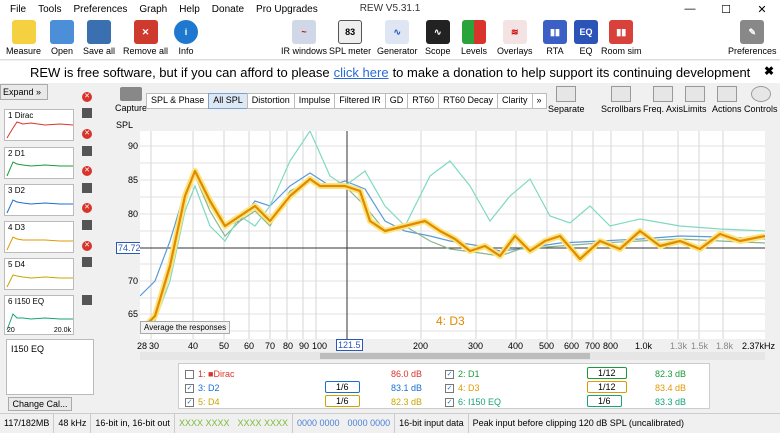 The image size is (780, 433). What do you see at coordinates (361, 72) in the screenshot?
I see `donate-link: click here` at bounding box center [361, 72].